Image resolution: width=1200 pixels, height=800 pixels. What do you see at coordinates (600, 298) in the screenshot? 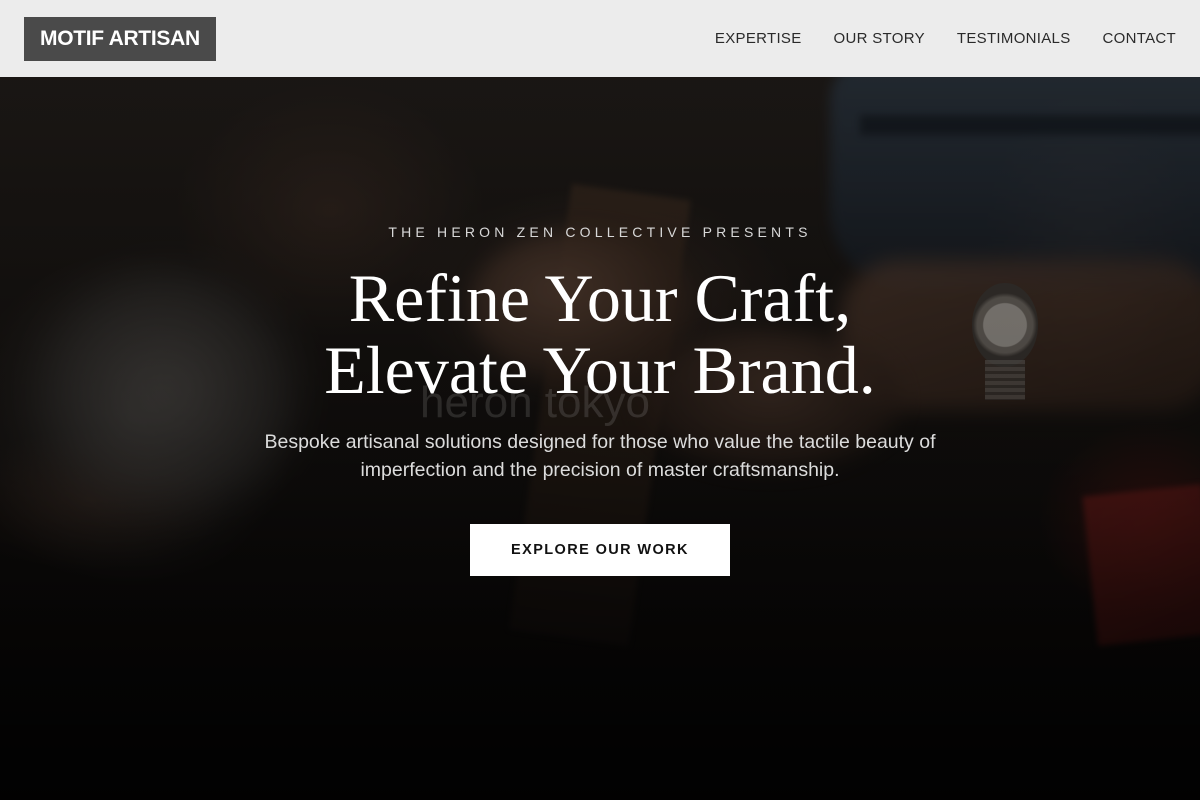
I see `hero-headline-line-1: Refine Your Craft,` at bounding box center [600, 298].